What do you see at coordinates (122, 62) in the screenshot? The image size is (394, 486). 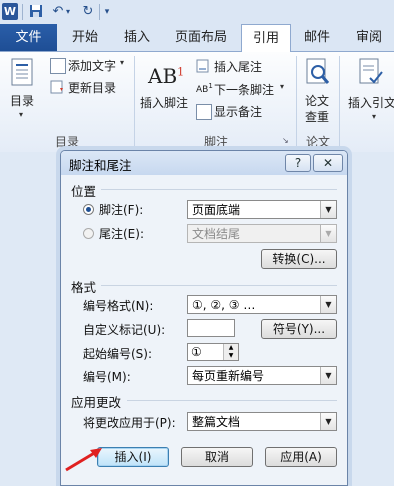 I see `add-text-dropdown-icon: ▾` at bounding box center [122, 62].